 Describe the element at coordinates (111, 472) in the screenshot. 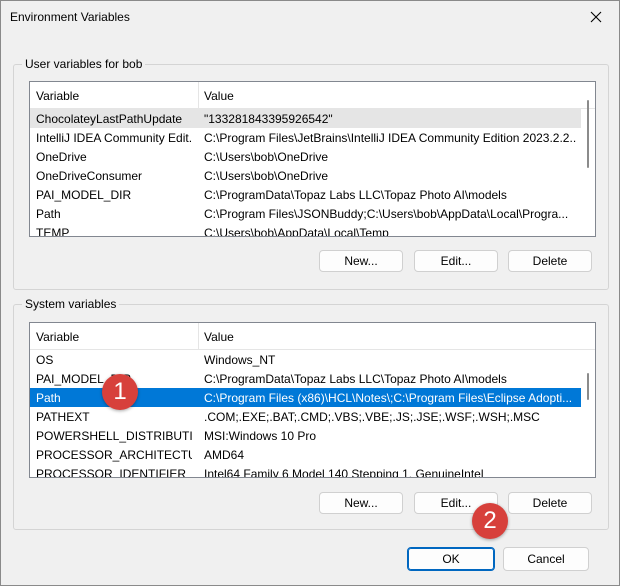

I see `variable-name: PROCESSOR_IDENTIFIER` at that location.